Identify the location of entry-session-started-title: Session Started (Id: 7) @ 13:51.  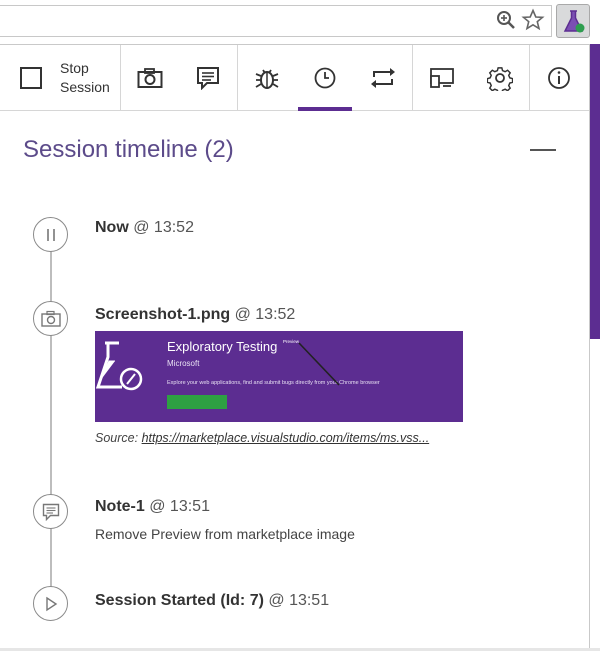
(212, 601).